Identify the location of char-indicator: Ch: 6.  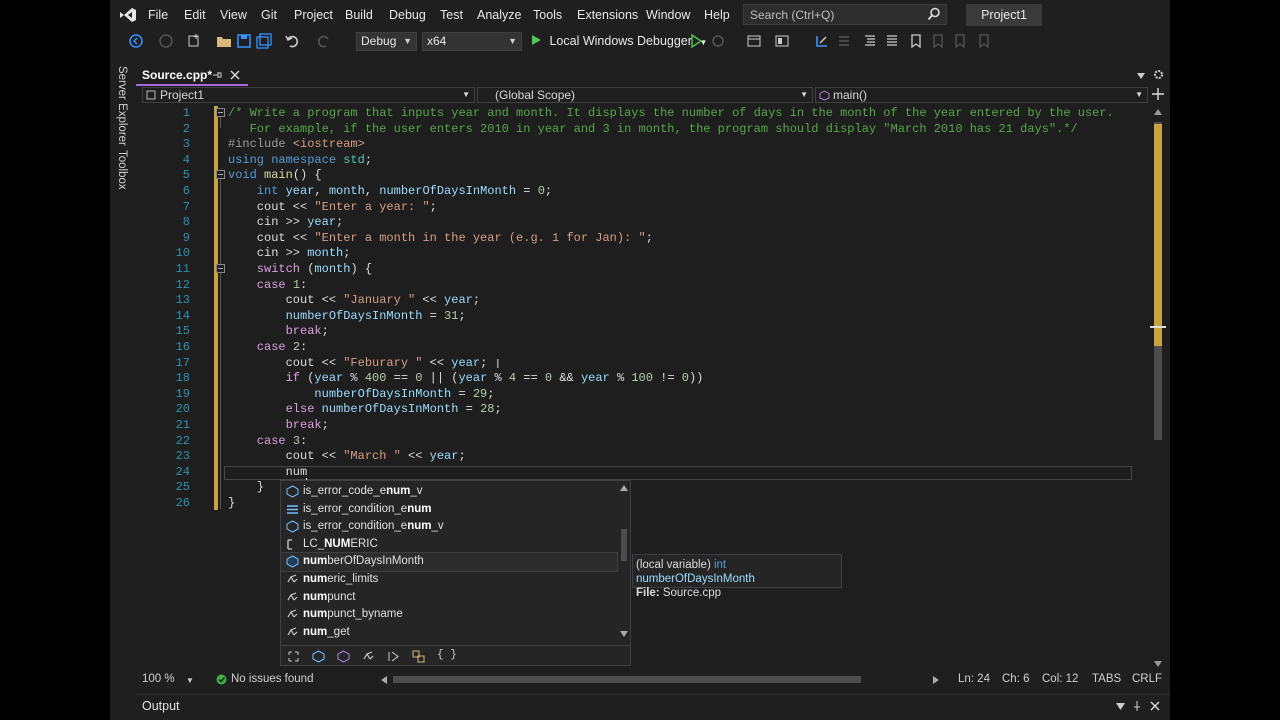
(1016, 679).